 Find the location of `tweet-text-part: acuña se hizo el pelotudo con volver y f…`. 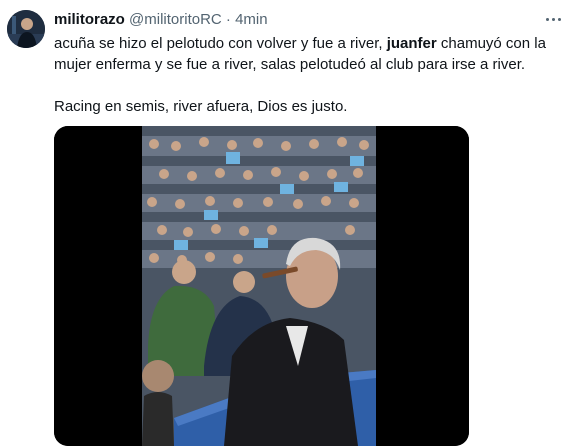

tweet-text-part: acuña se hizo el pelotudo con volver y f… is located at coordinates (220, 43).